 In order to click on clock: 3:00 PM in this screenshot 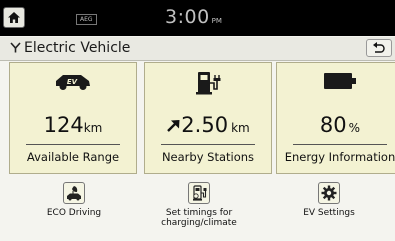, I will do `click(193, 17)`.